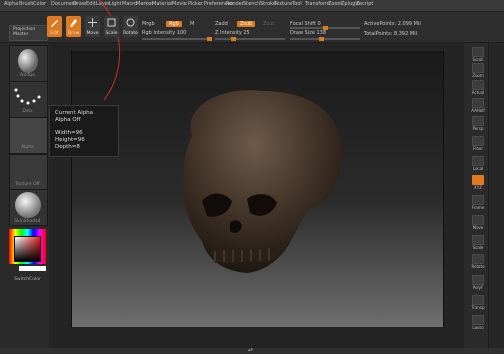 The height and width of the screenshot is (354, 504). I want to click on rgb-button: Rgb, so click(174, 24).